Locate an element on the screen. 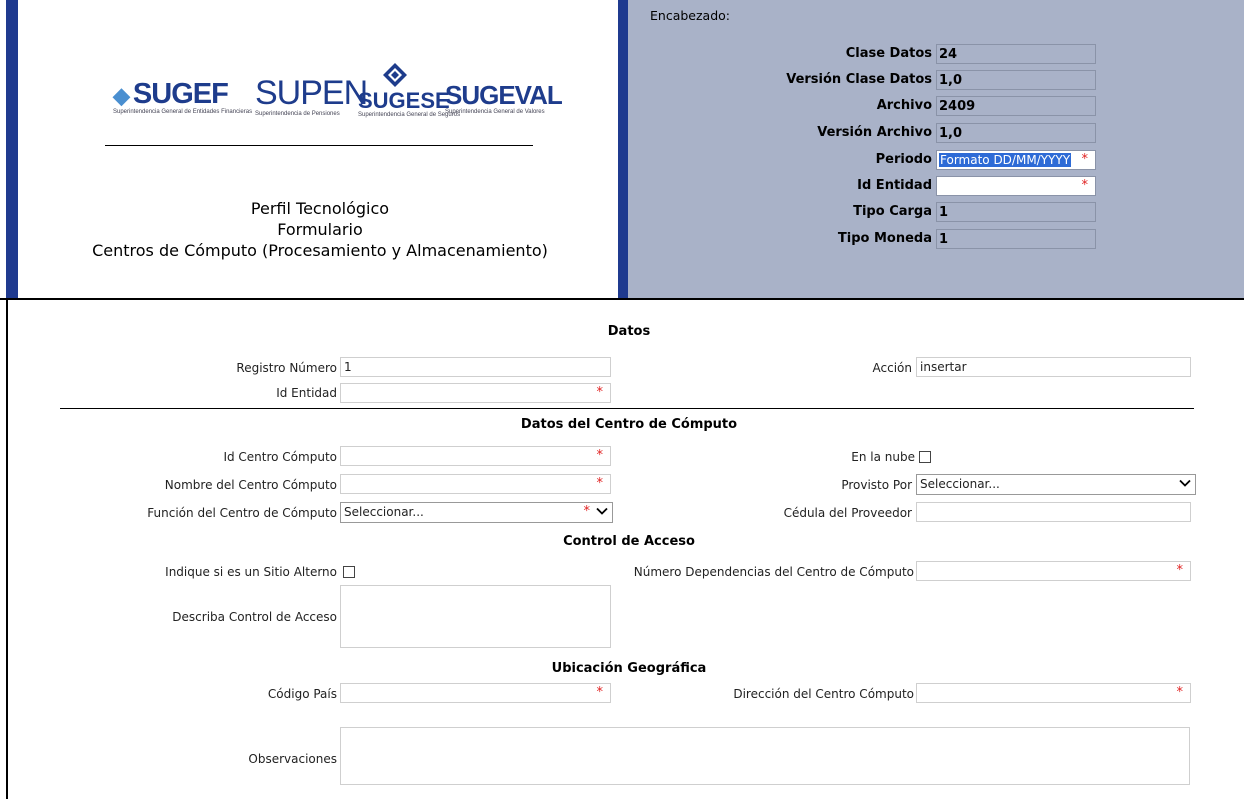 The height and width of the screenshot is (799, 1244). section-acceso-title: Control de Acceso is located at coordinates (629, 541).